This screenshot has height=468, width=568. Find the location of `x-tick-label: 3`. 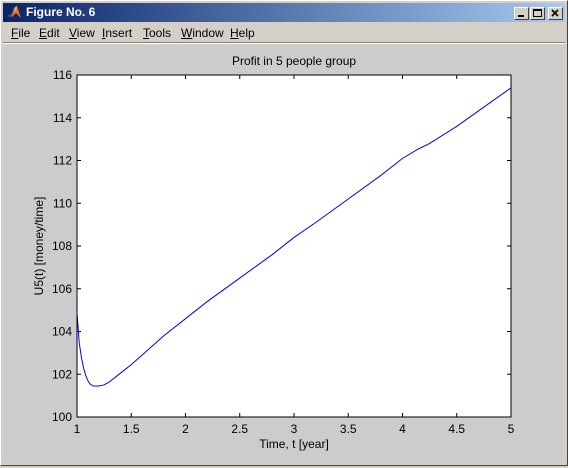

x-tick-label: 3 is located at coordinates (294, 429).